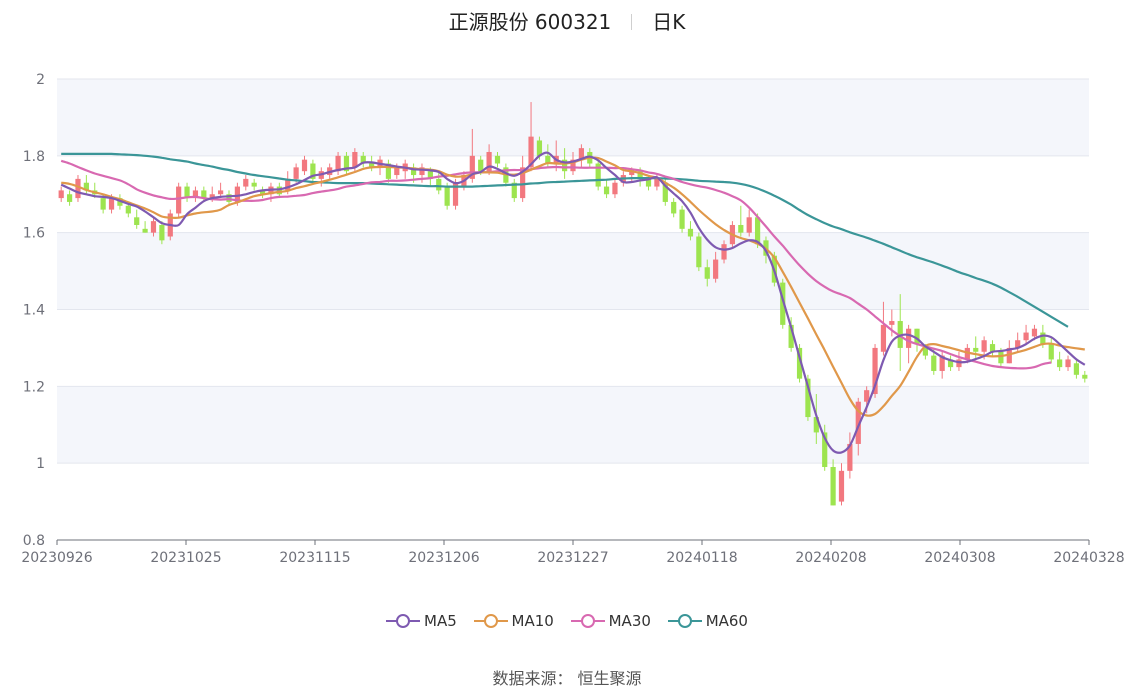  Describe the element at coordinates (1088, 558) in the screenshot. I see `x-tick-label: 20240328` at that location.